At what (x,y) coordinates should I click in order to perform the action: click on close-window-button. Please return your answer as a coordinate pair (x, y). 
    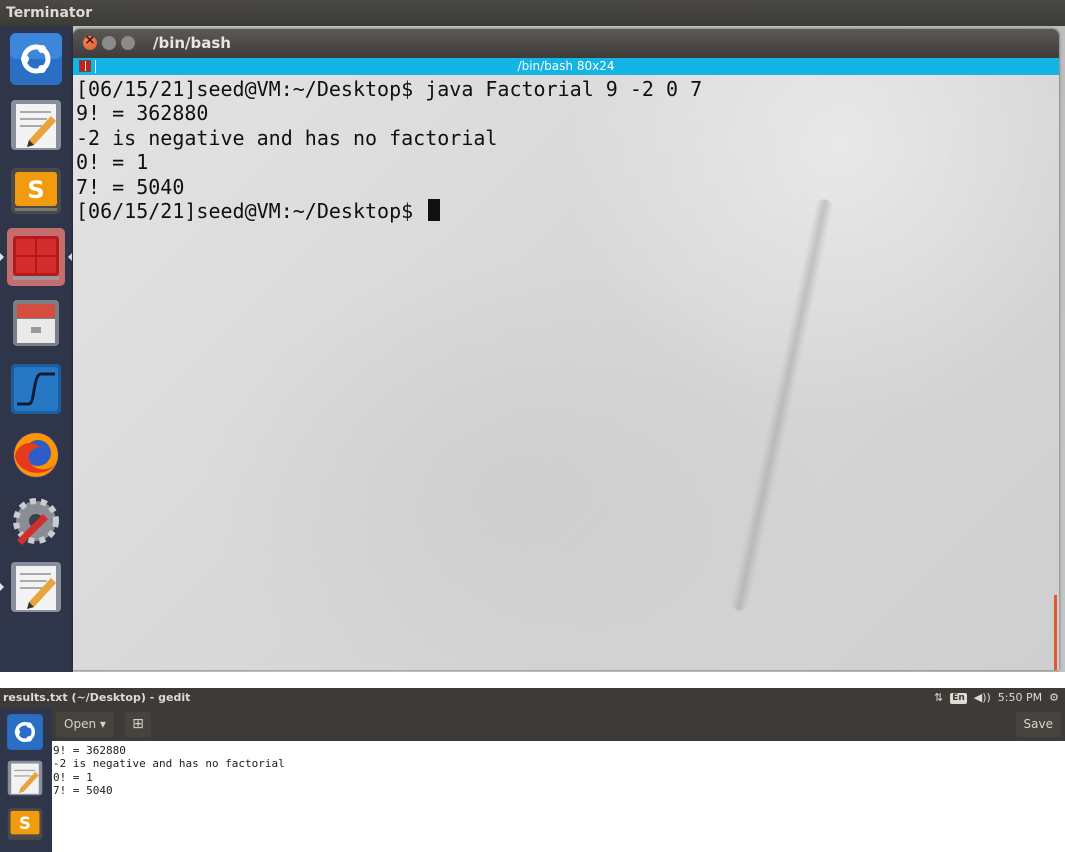
    Looking at the image, I should click on (90, 41).